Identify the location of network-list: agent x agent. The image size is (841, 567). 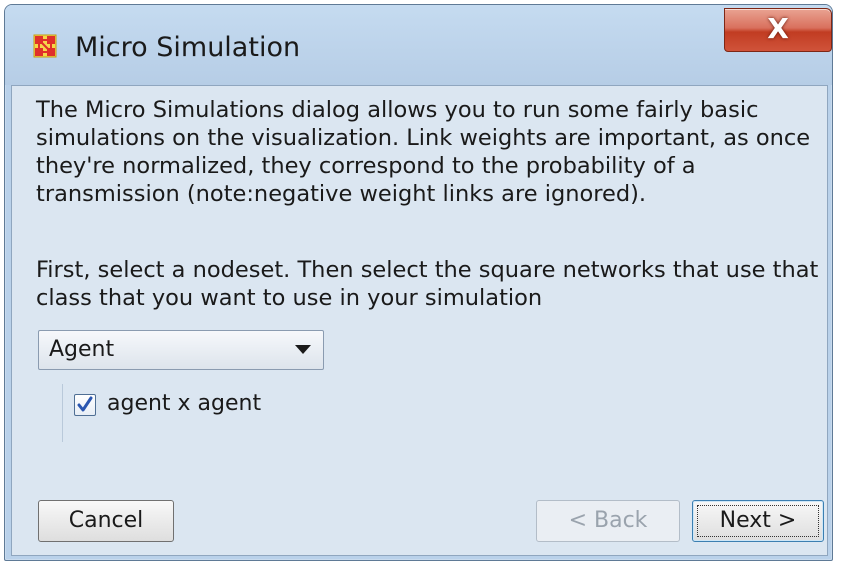
(212, 413).